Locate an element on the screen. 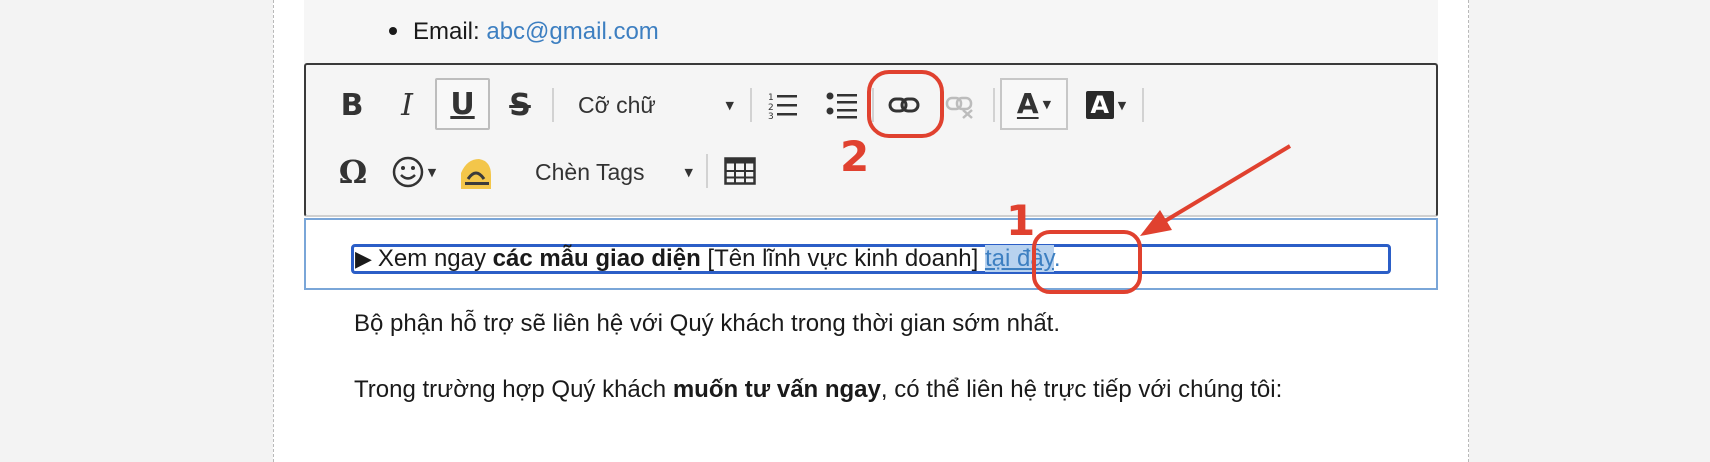 This screenshot has height=462, width=1710. emoji-icon is located at coordinates (408, 172).